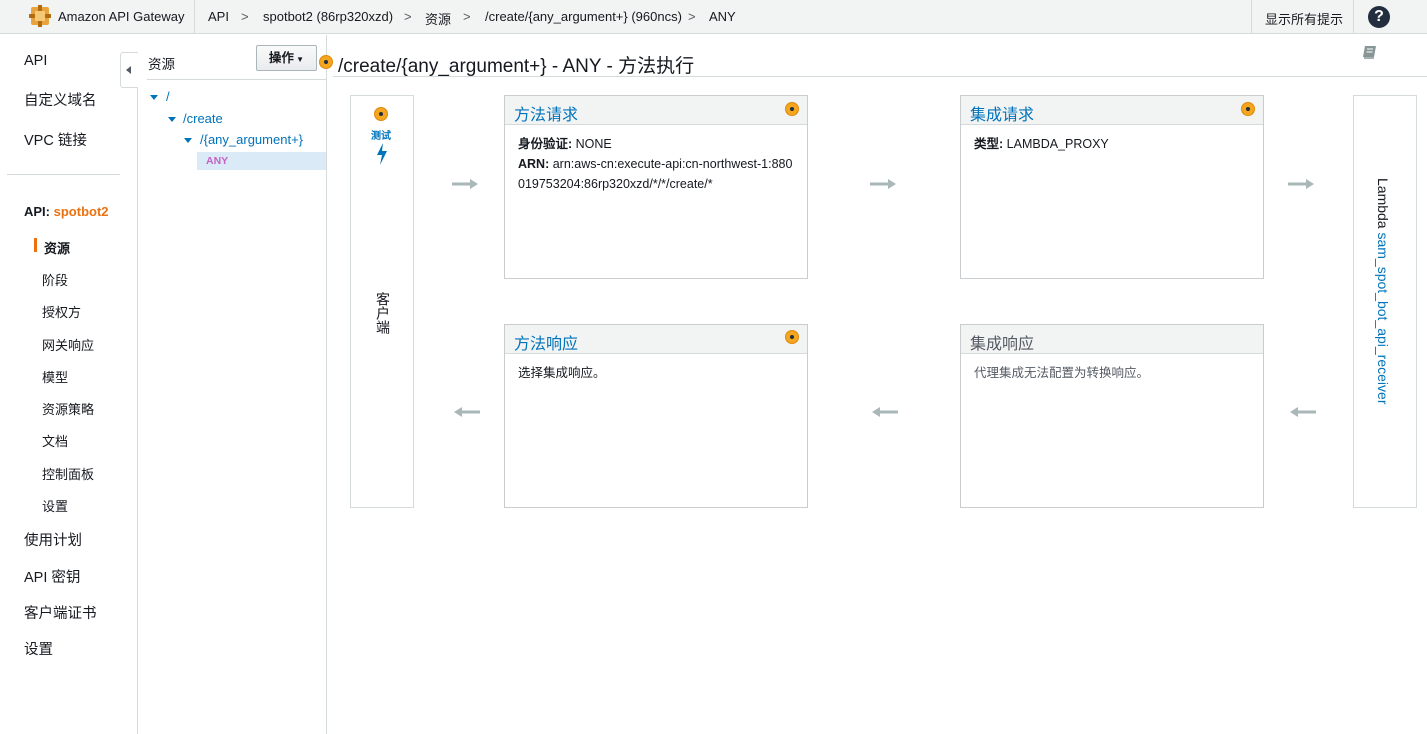 The width and height of the screenshot is (1427, 734). I want to click on integration-request-body: 类型: LAMBDA_PROXY, so click(1114, 144).